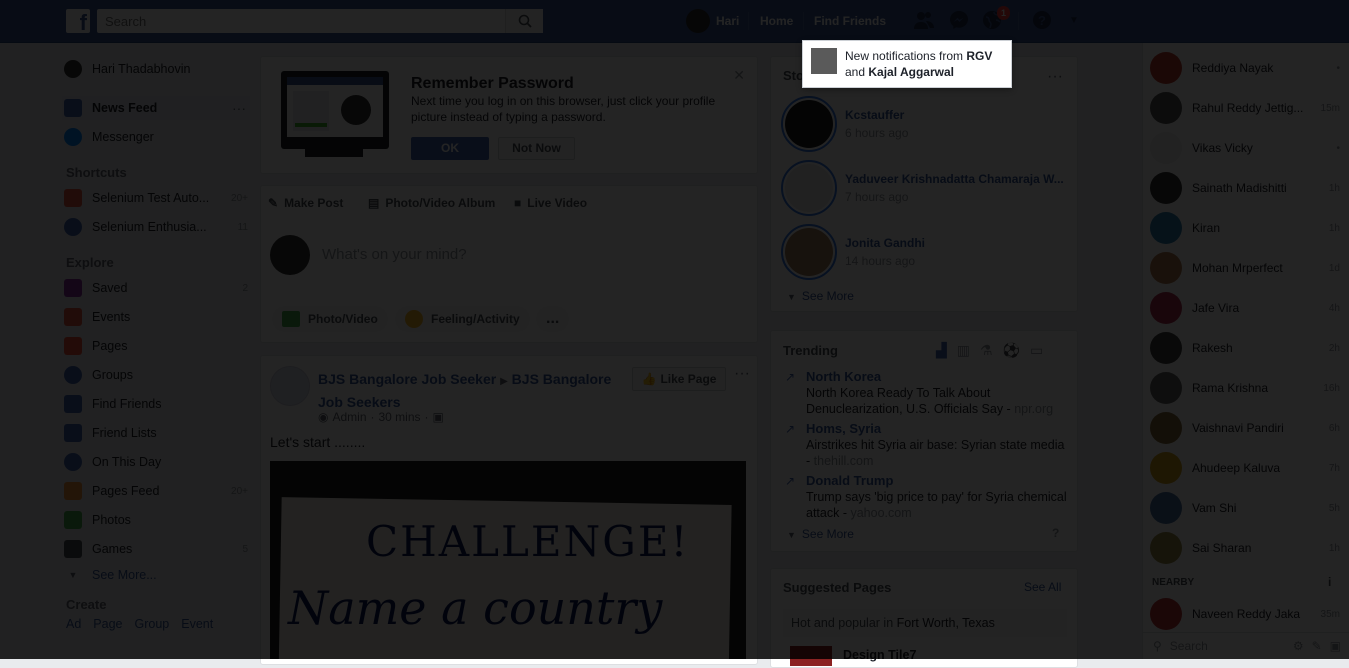 This screenshot has height=668, width=1349. I want to click on chat-contact: Rahul Reddy Jettig... 15m, so click(1245, 108).